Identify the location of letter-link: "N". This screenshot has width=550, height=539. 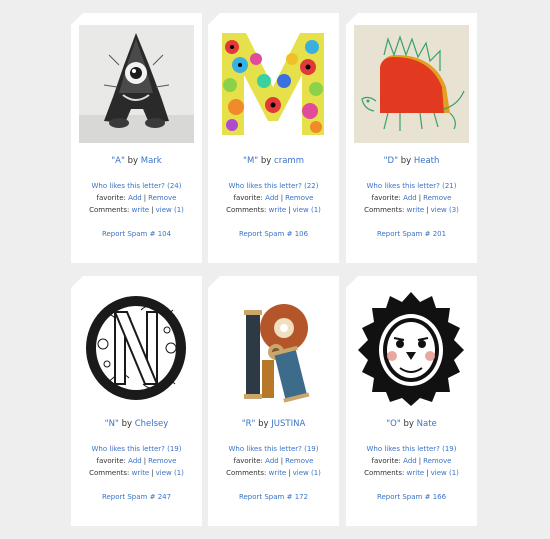
(112, 424).